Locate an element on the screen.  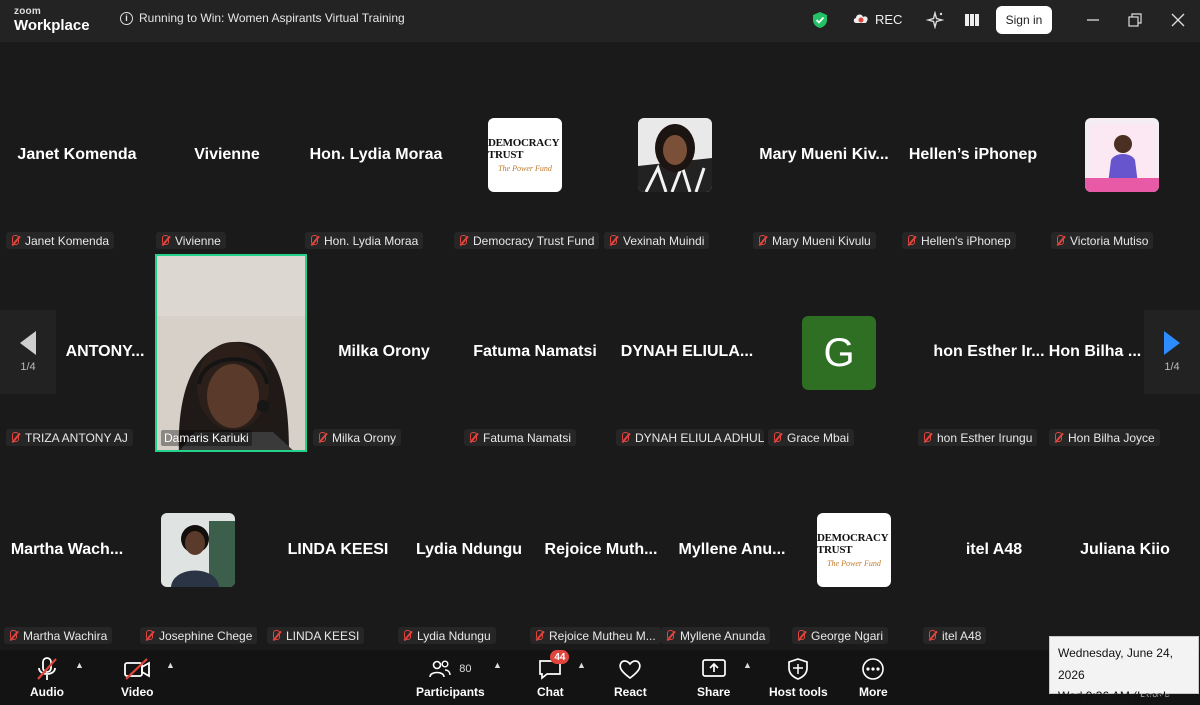
participant-tile: Vexinah Muindi is located at coordinates (675, 155).